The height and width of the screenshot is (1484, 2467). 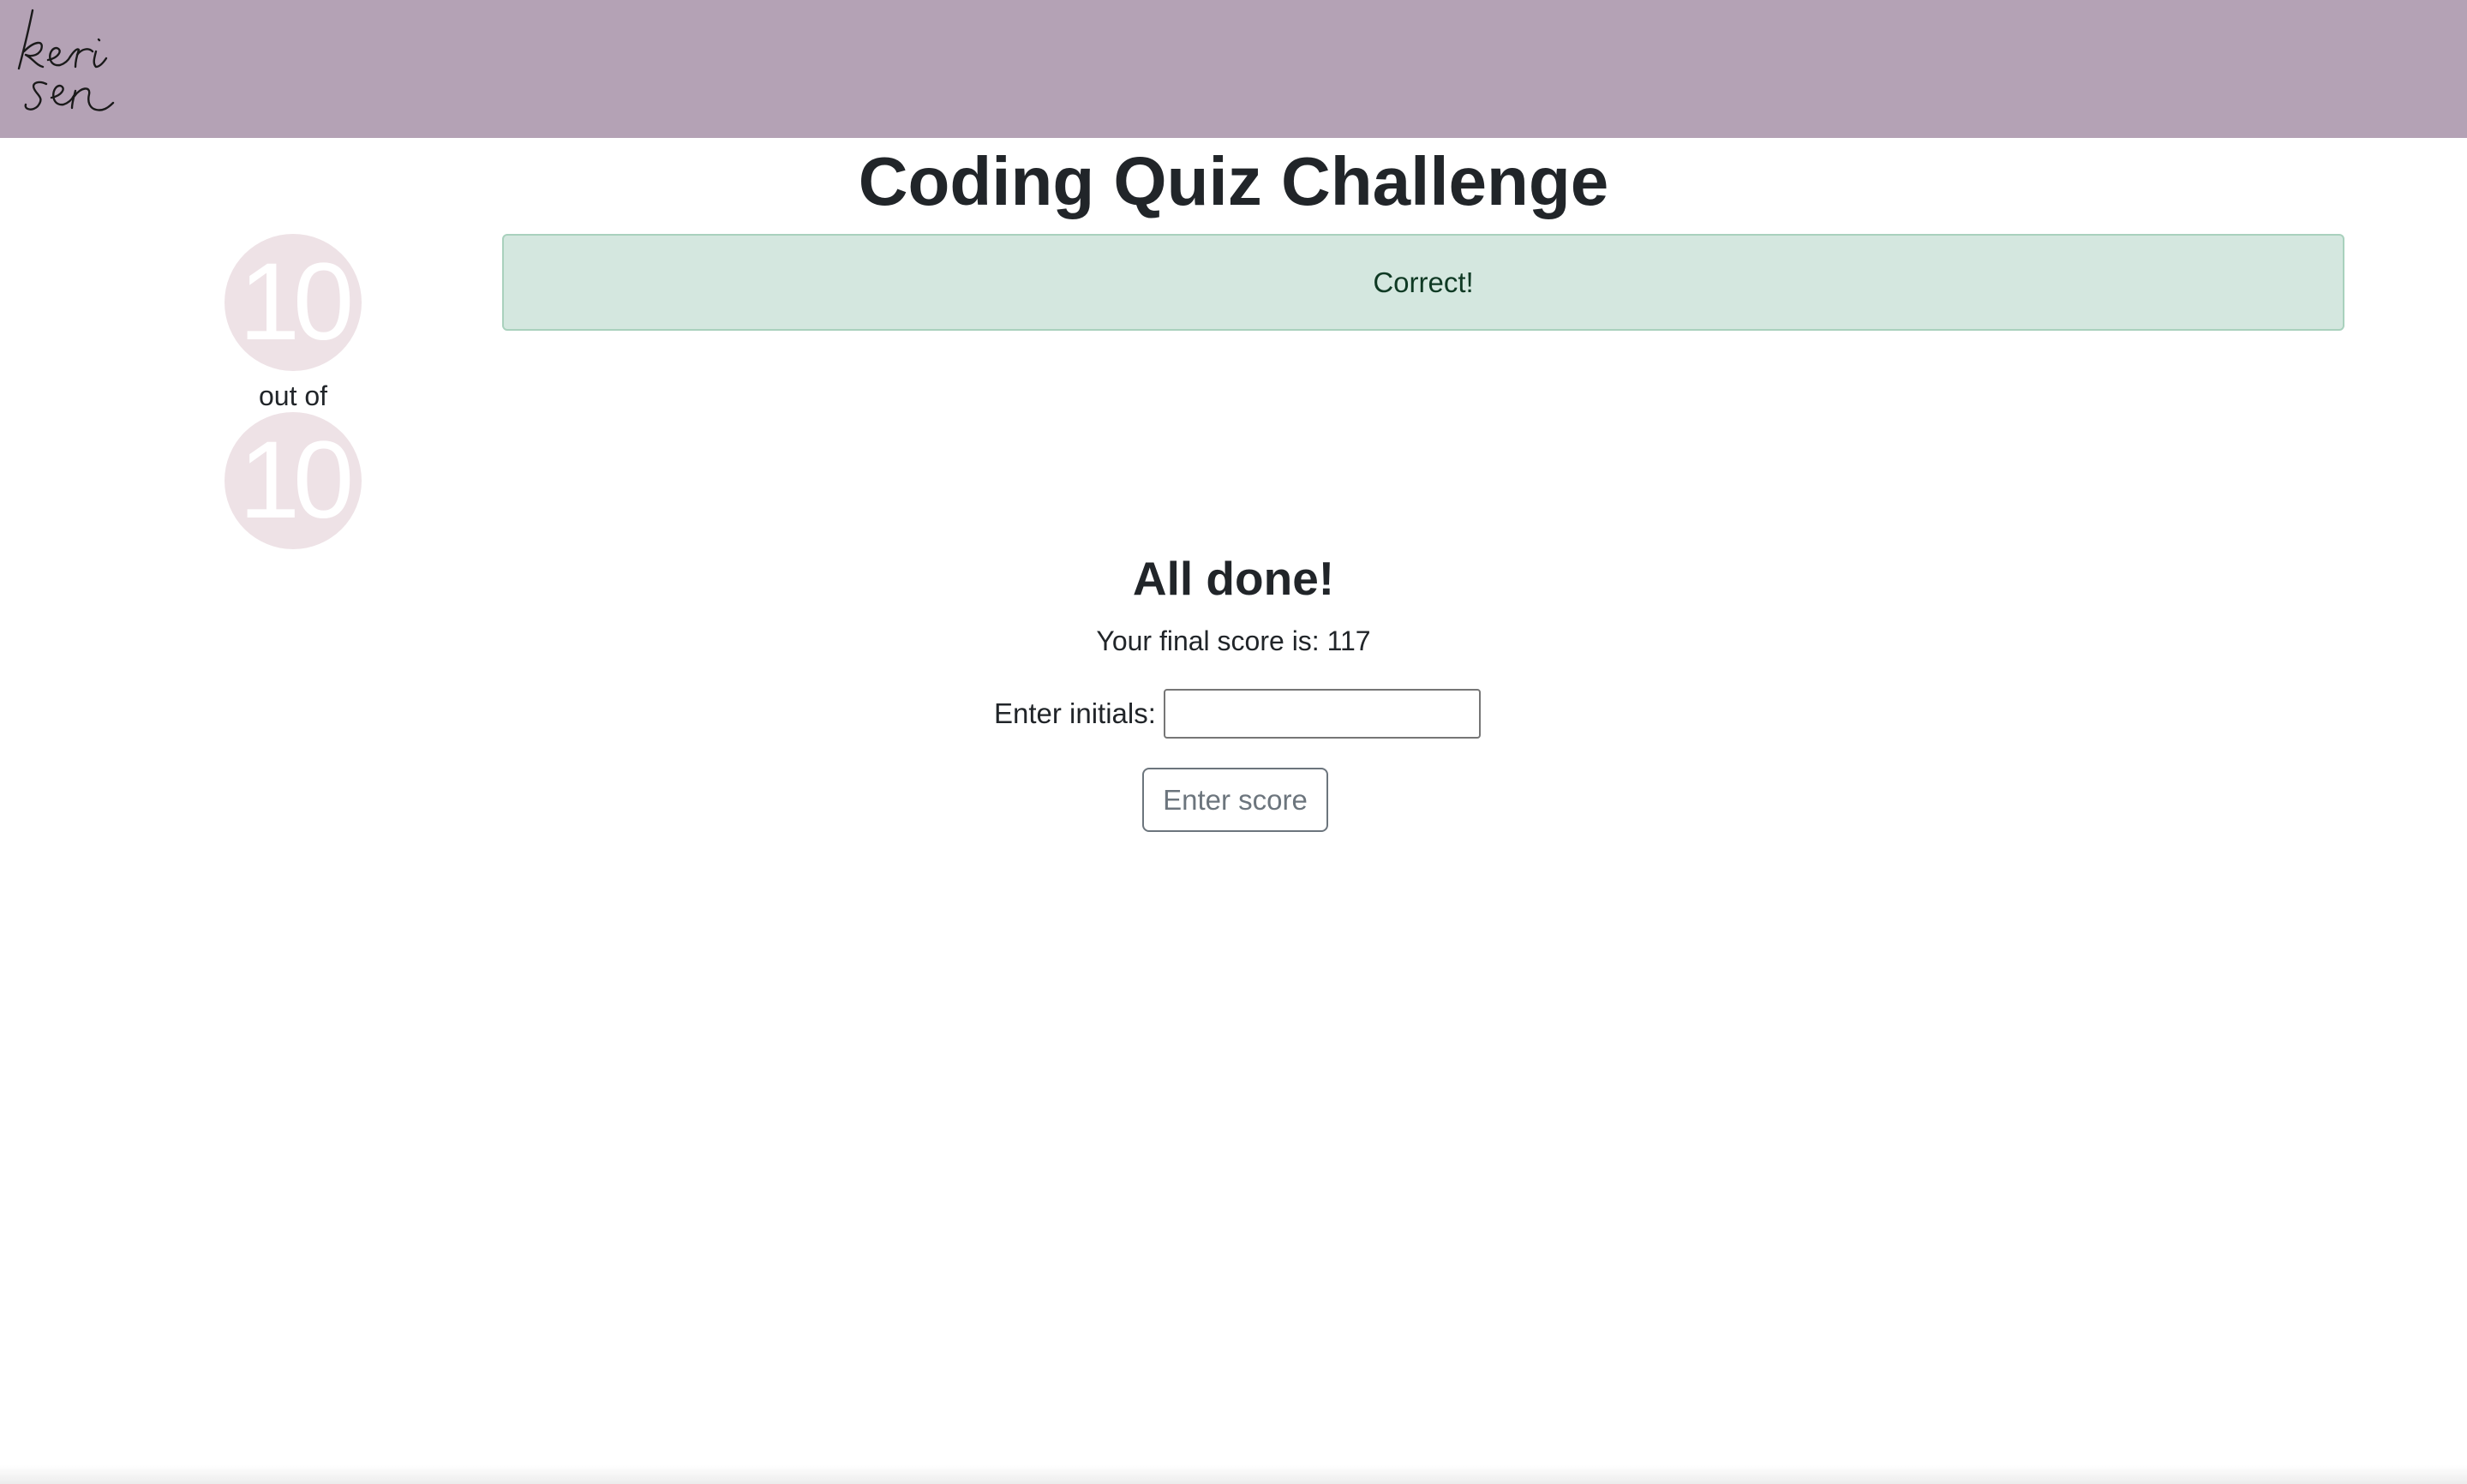 I want to click on total-count-circle: 10, so click(x=294, y=481).